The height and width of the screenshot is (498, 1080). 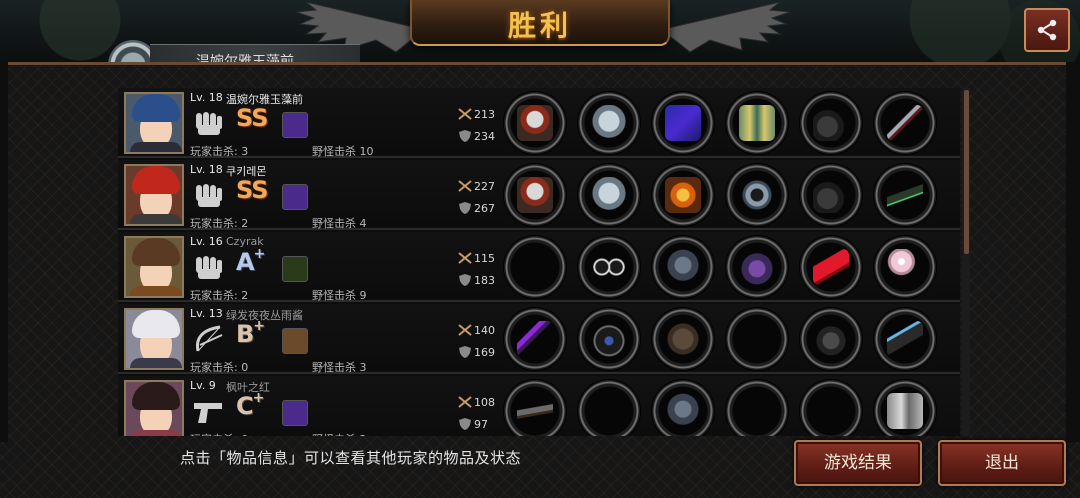 What do you see at coordinates (206, 313) in the screenshot?
I see `player-level: Lv. 13` at bounding box center [206, 313].